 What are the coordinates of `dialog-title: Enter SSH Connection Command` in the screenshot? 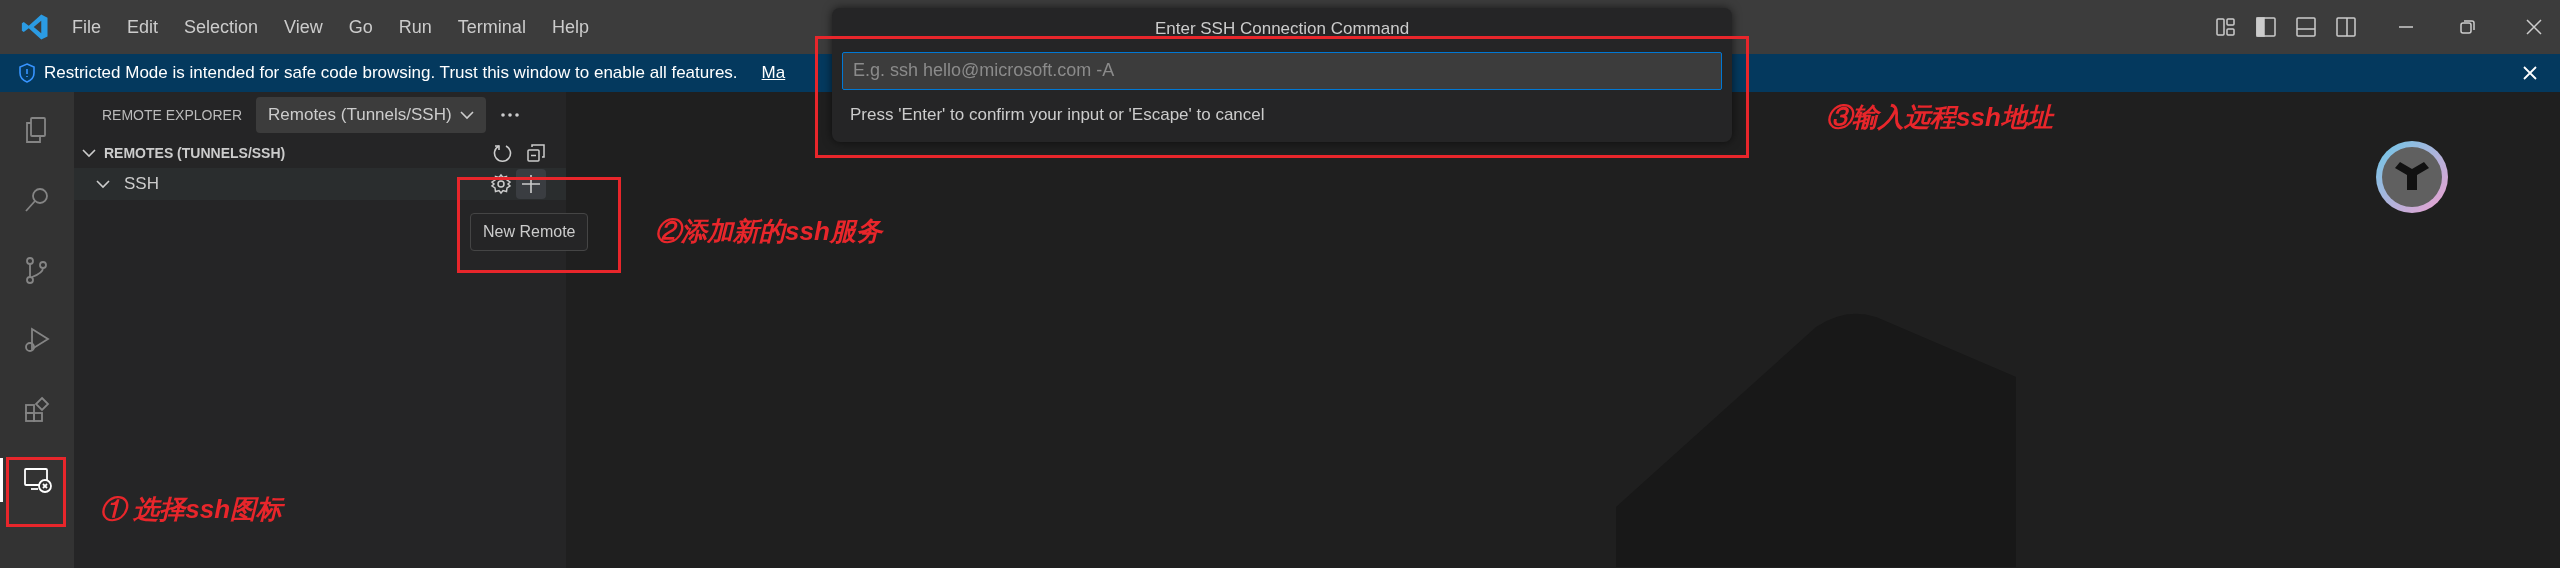 It's located at (1282, 29).